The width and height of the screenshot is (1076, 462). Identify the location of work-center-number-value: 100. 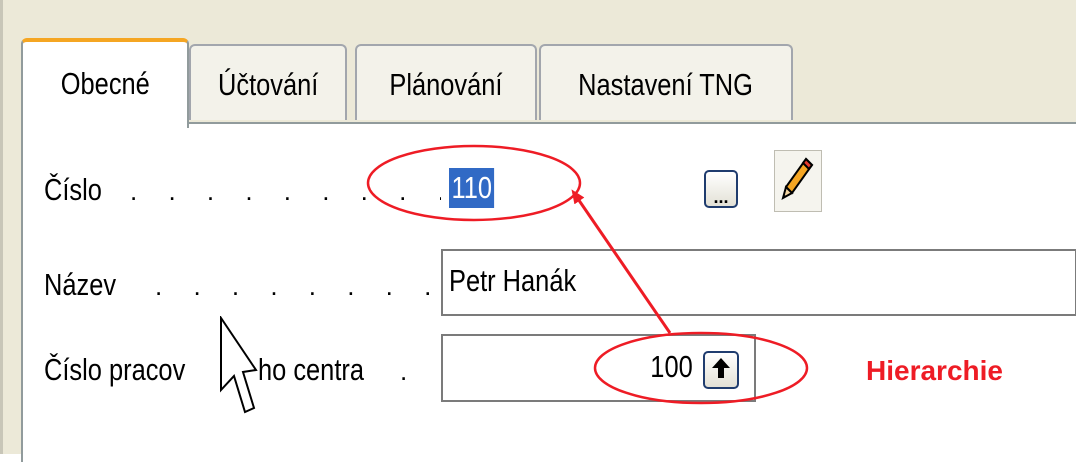
(671, 366).